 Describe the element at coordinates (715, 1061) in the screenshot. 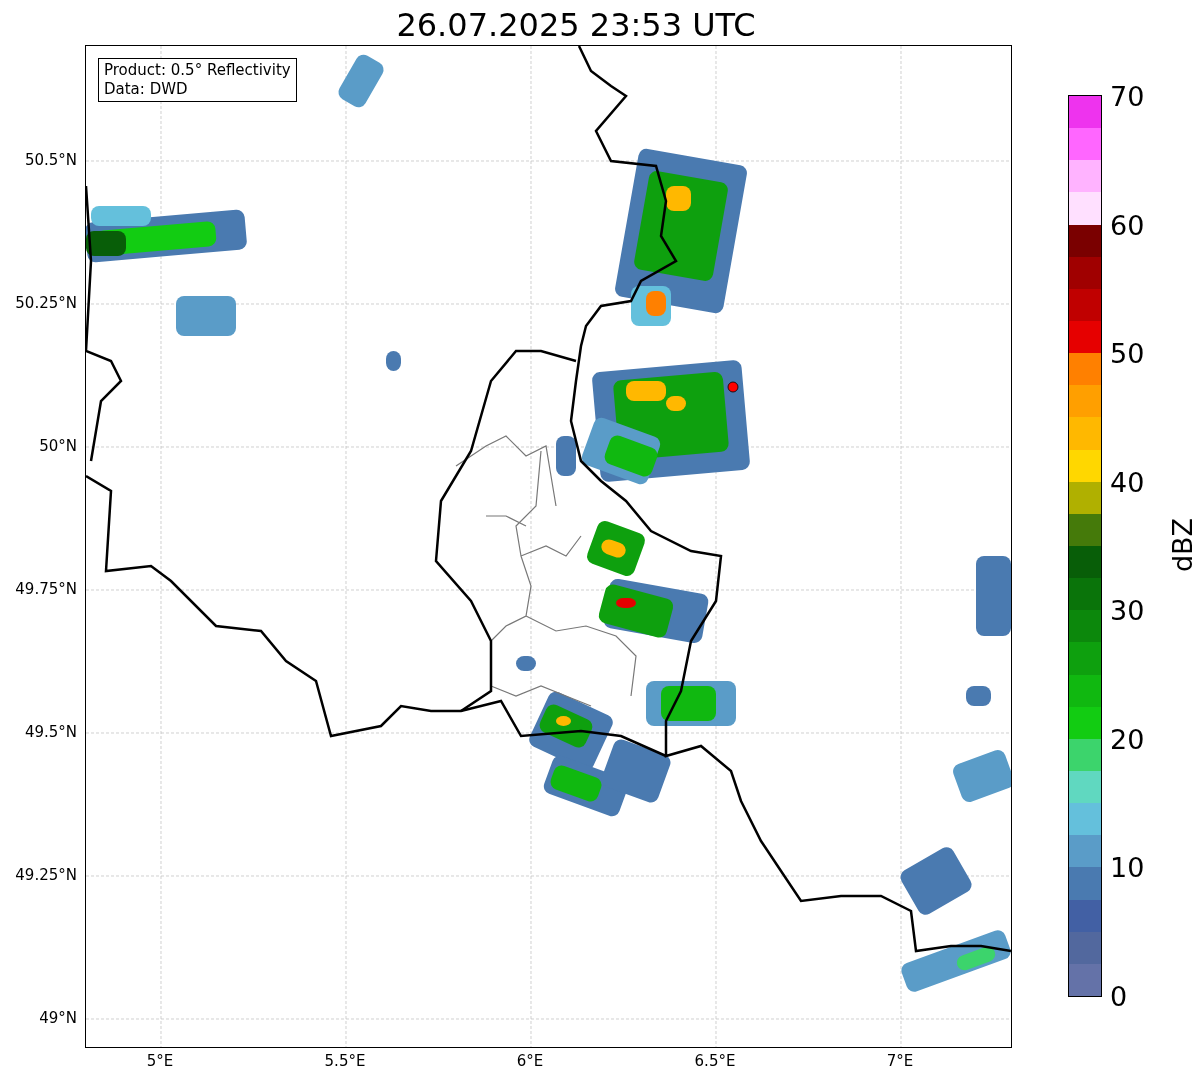

I see `longitude-label: 6.5°E` at that location.